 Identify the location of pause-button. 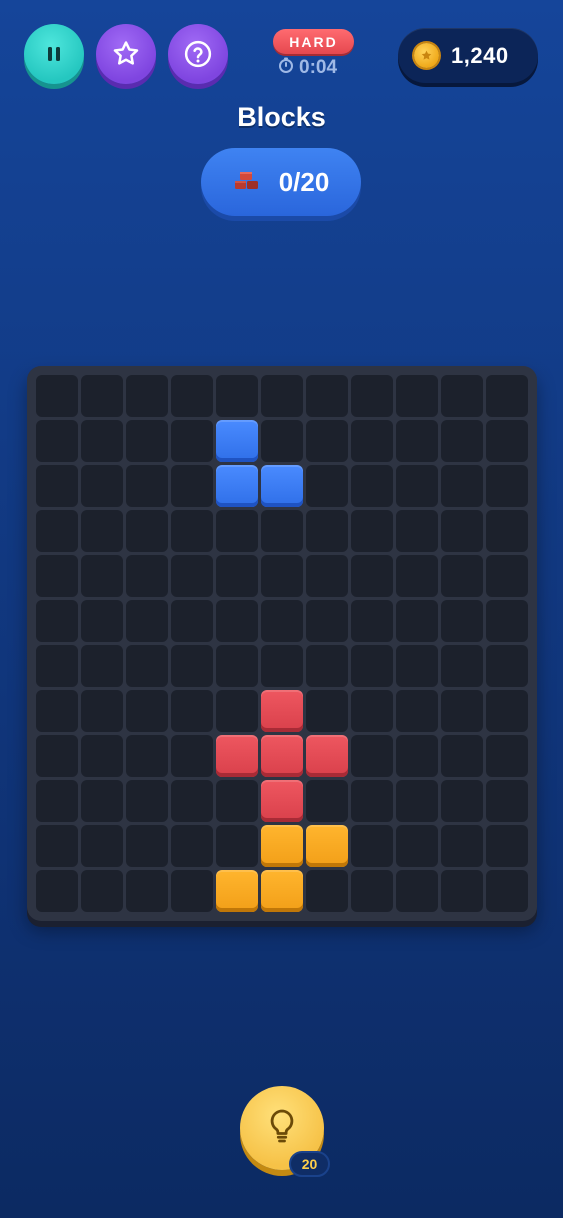
(54, 54).